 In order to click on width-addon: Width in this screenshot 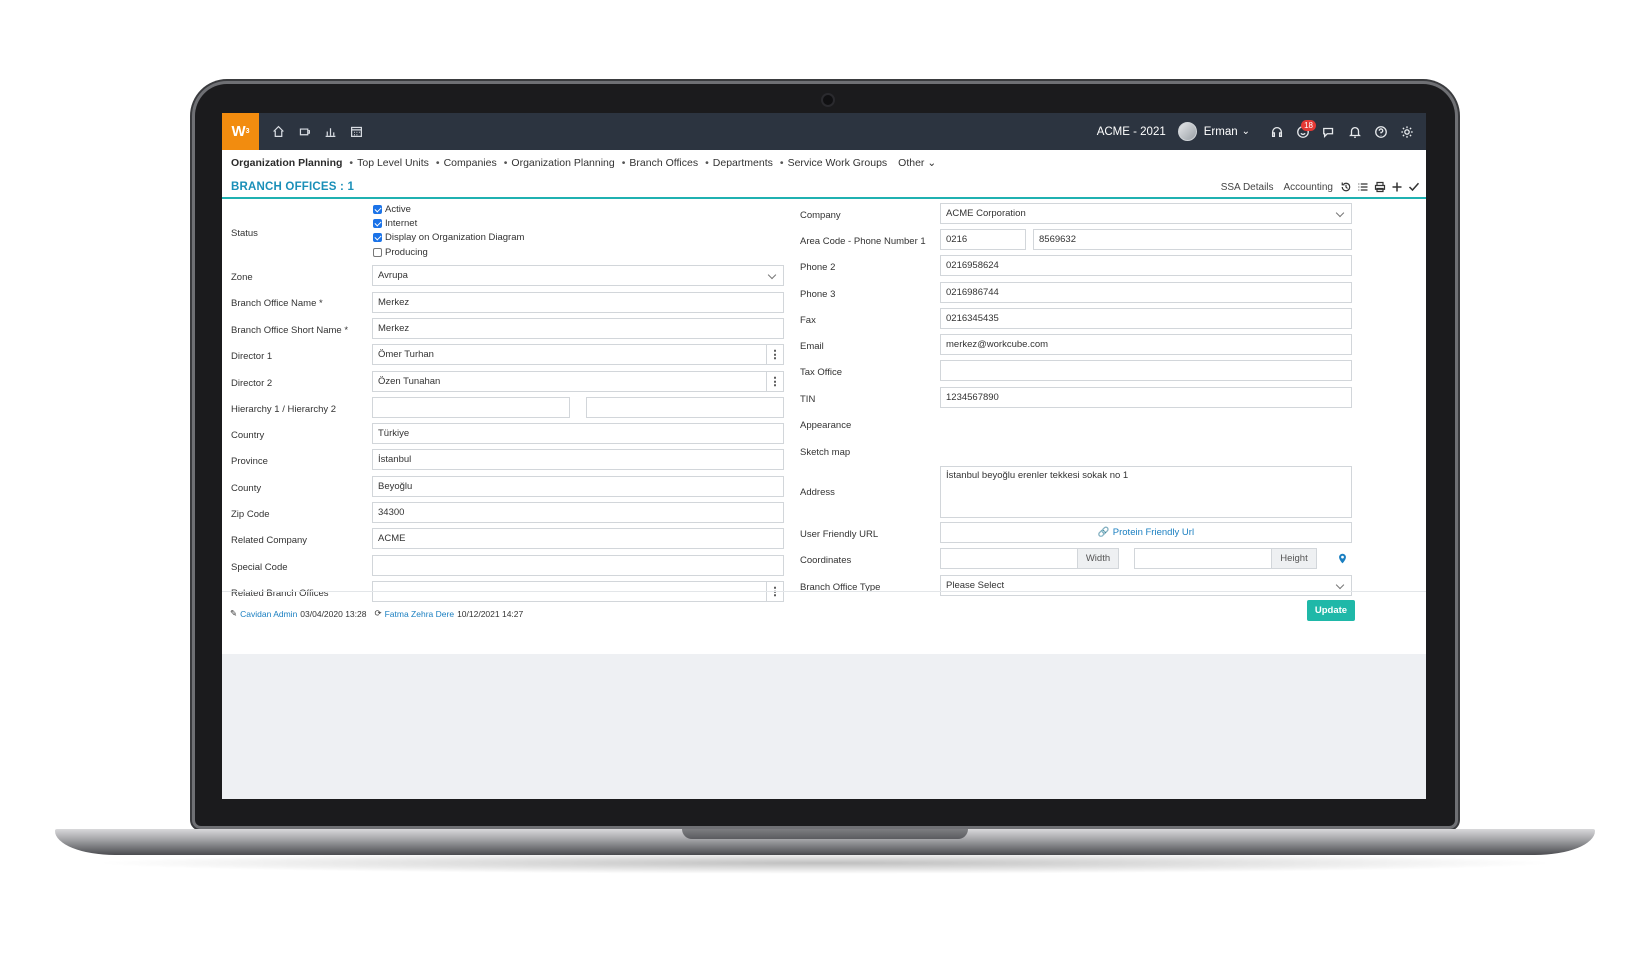, I will do `click(1098, 558)`.